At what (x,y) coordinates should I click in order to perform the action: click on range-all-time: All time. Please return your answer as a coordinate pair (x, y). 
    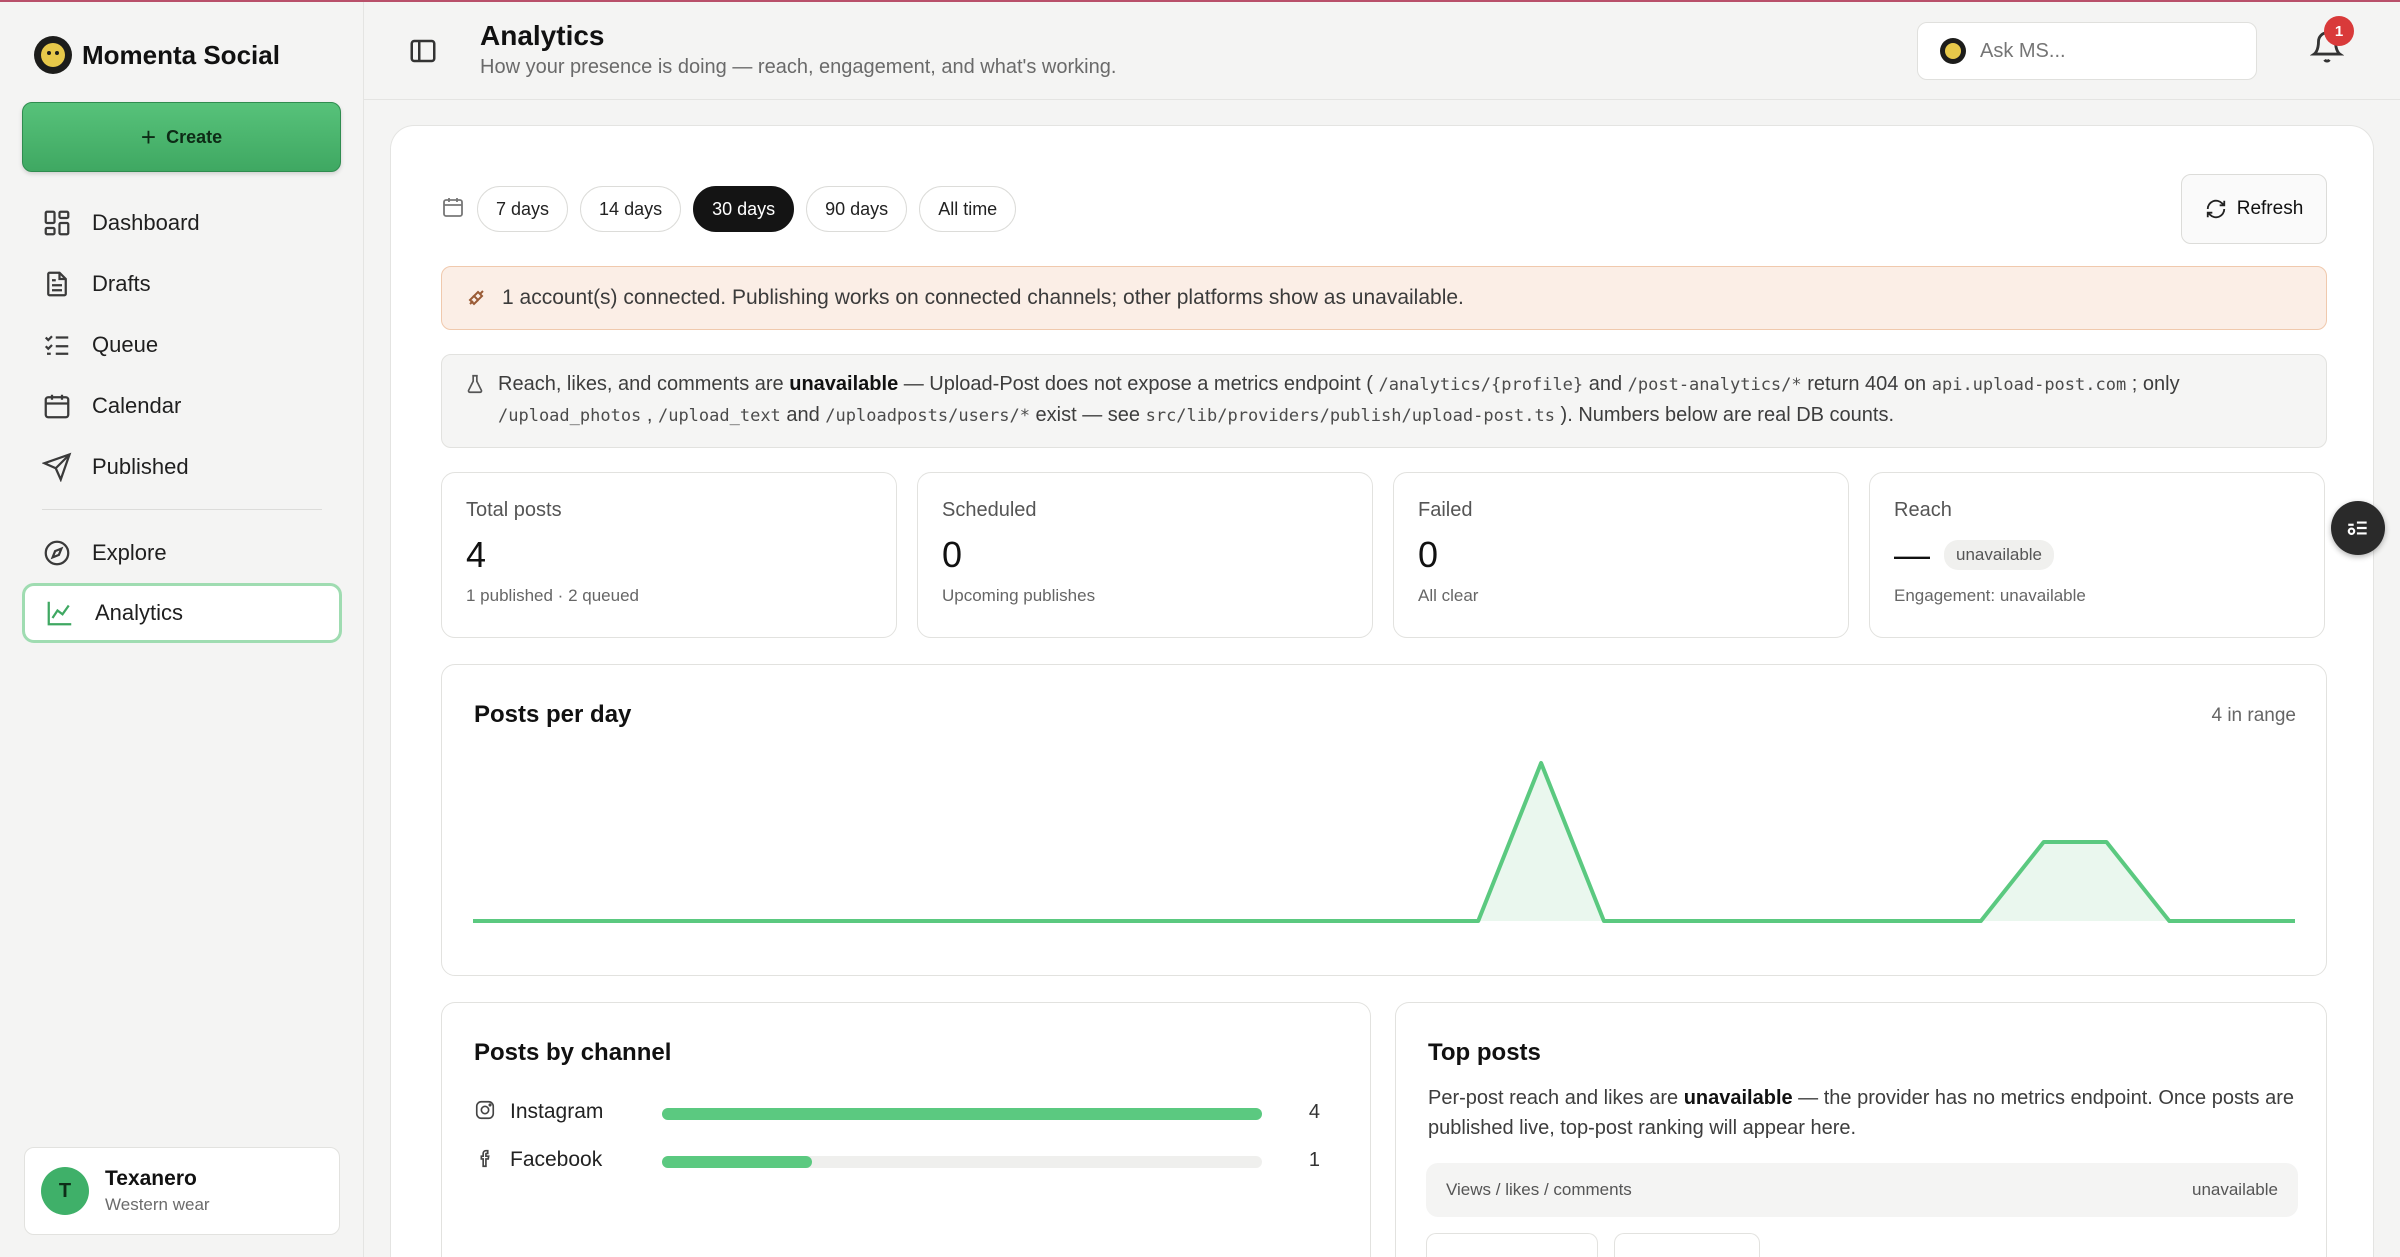
    Looking at the image, I should click on (968, 209).